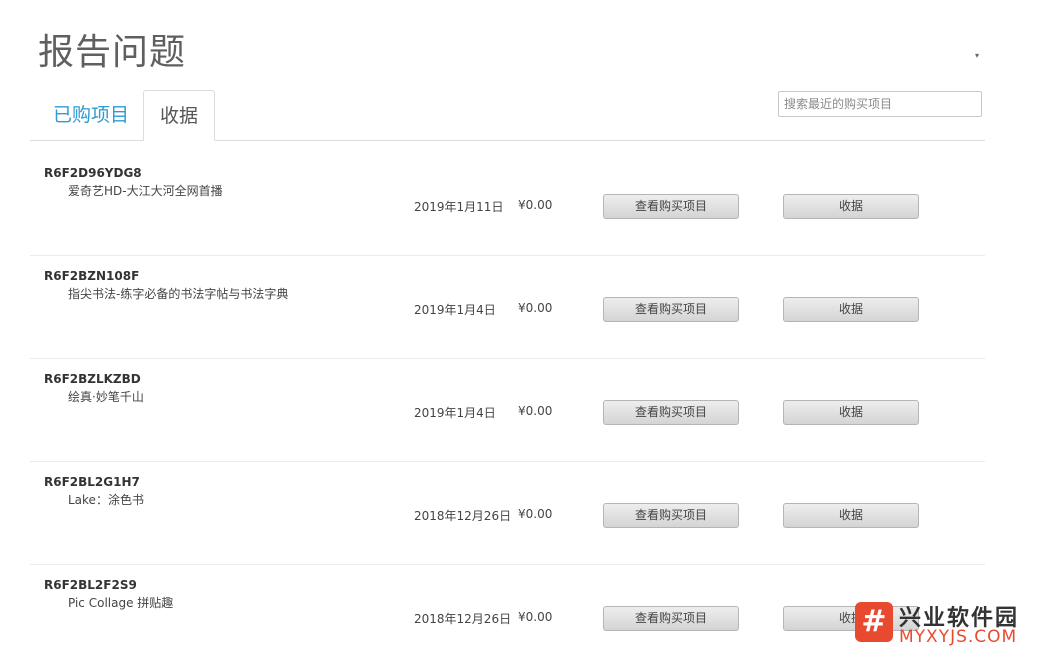 This screenshot has width=1057, height=667. I want to click on watermark-logo-icon: #, so click(874, 622).